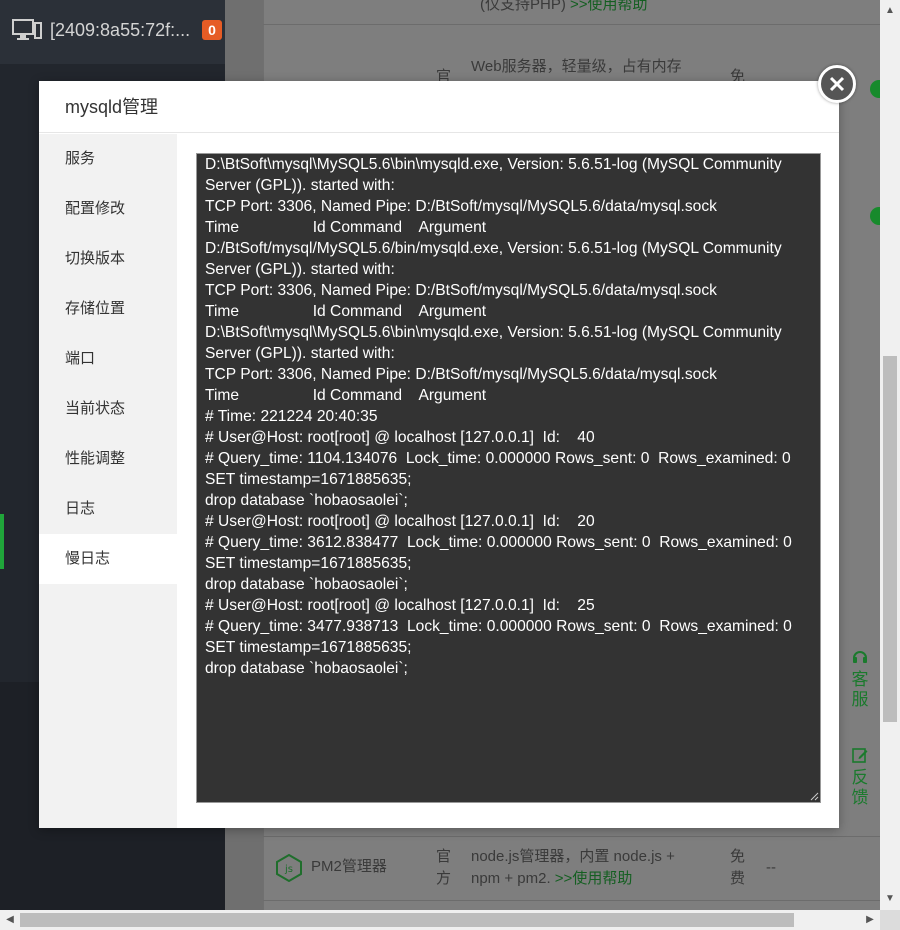  I want to click on tab-config: 配置修改, so click(108, 209).